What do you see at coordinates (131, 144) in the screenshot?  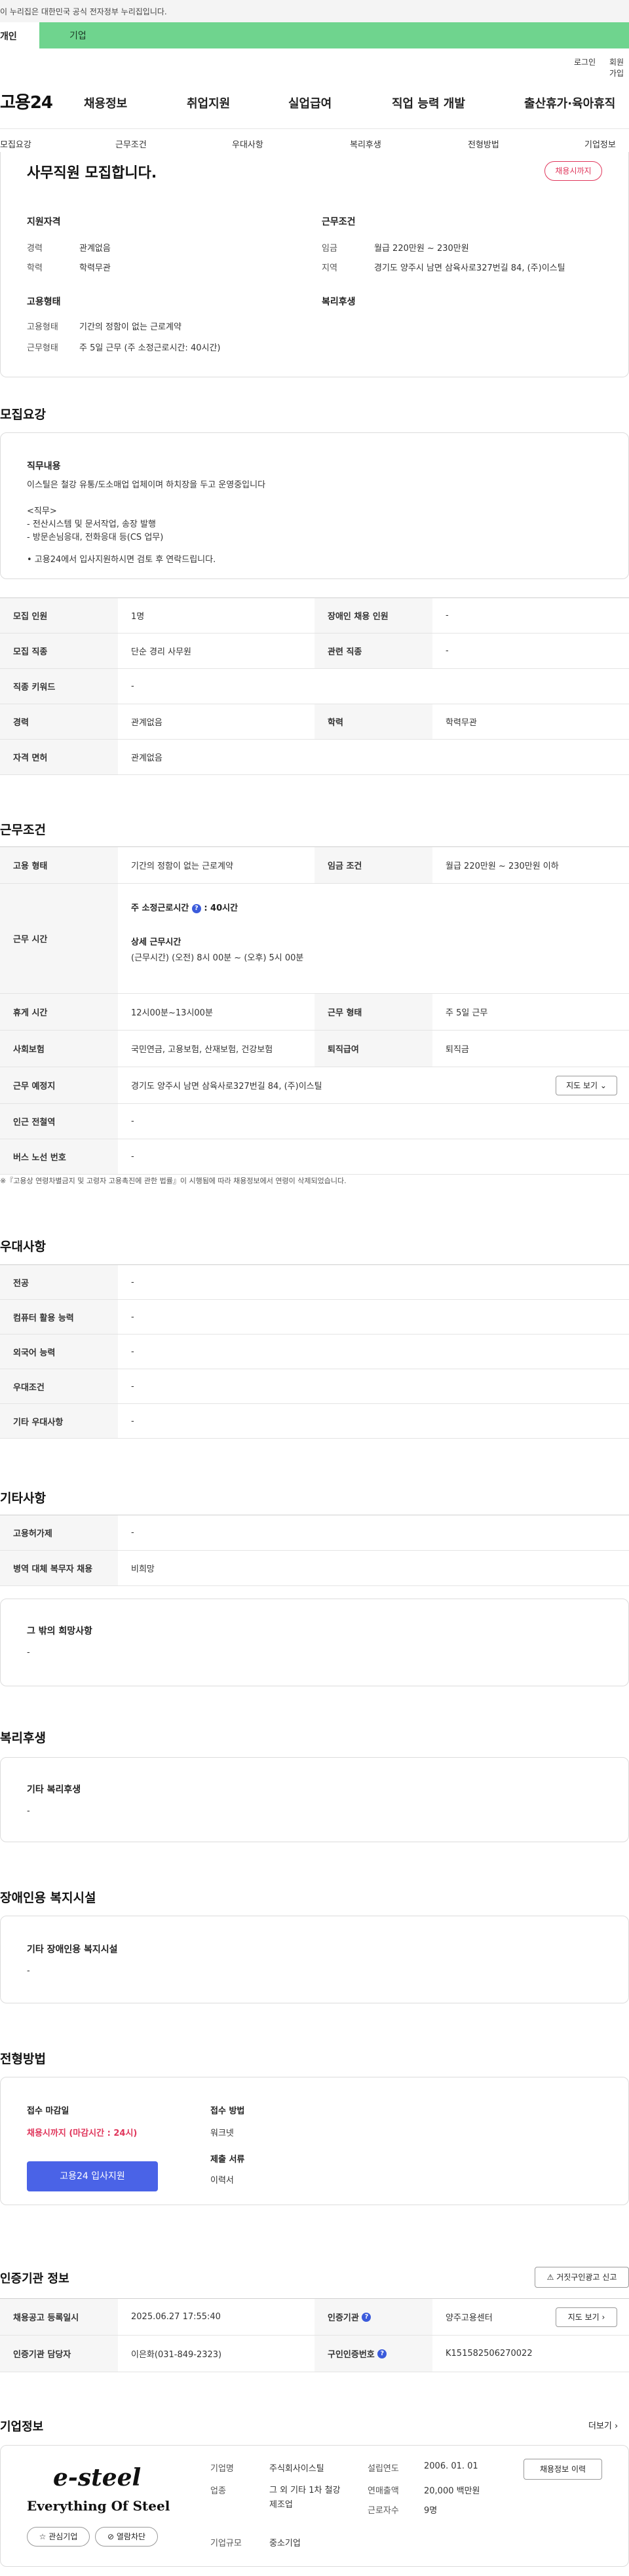 I see `subnav-work: 근무조건` at bounding box center [131, 144].